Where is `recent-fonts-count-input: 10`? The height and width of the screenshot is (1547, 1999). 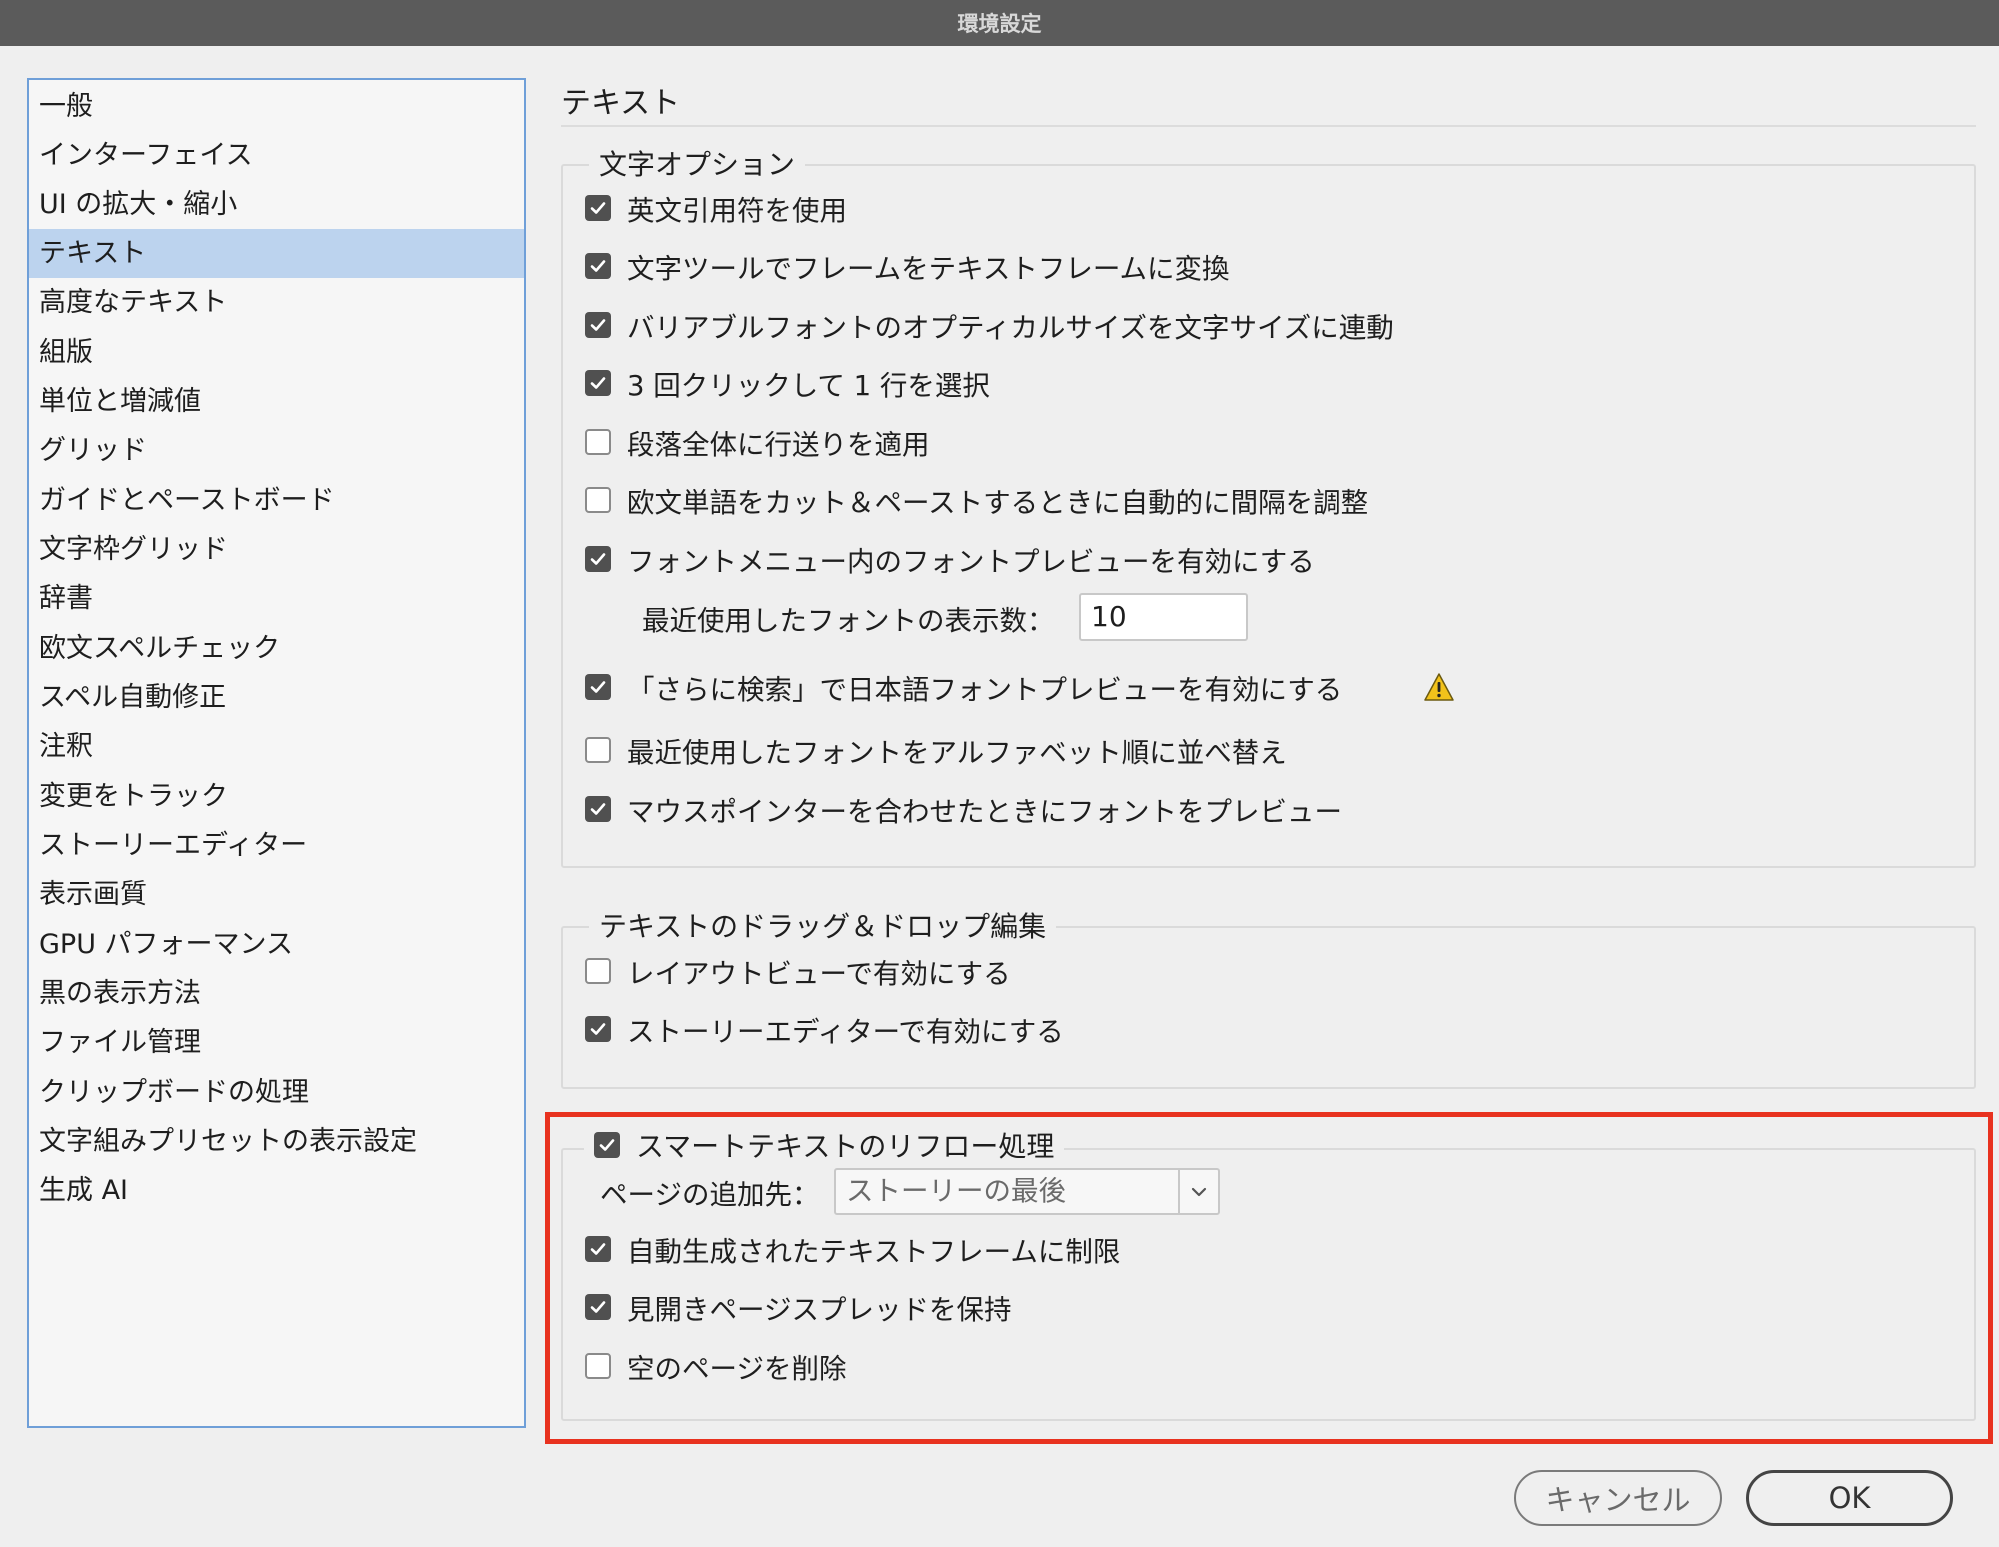
recent-fonts-count-input: 10 is located at coordinates (1163, 617).